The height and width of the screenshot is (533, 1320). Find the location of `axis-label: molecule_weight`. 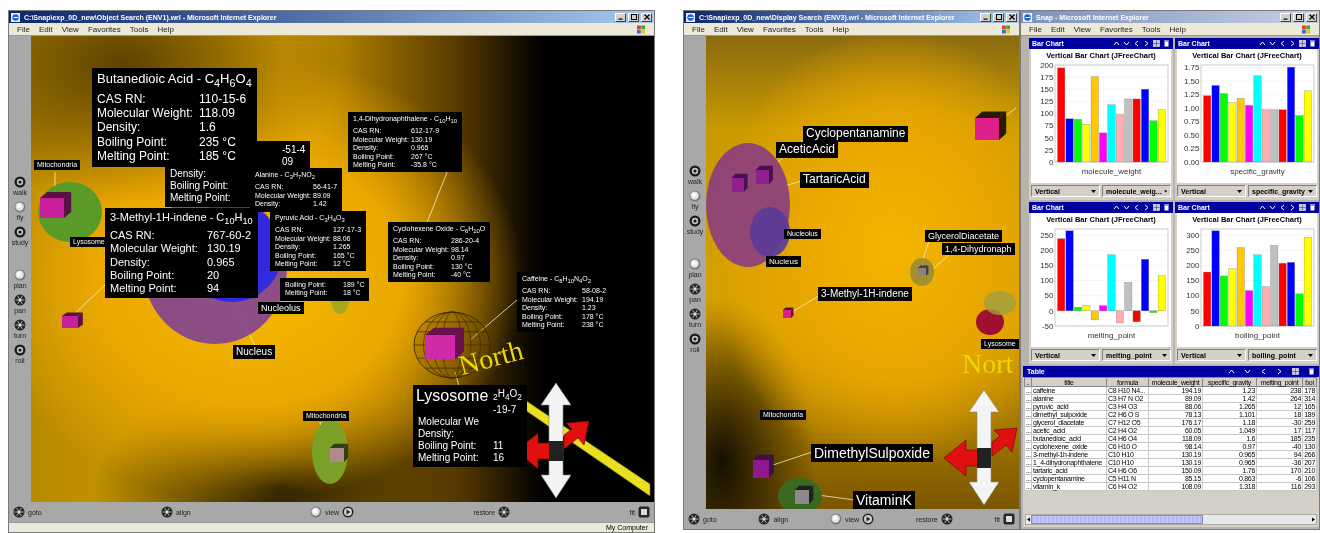

axis-label: molecule_weight is located at coordinates (1111, 171).